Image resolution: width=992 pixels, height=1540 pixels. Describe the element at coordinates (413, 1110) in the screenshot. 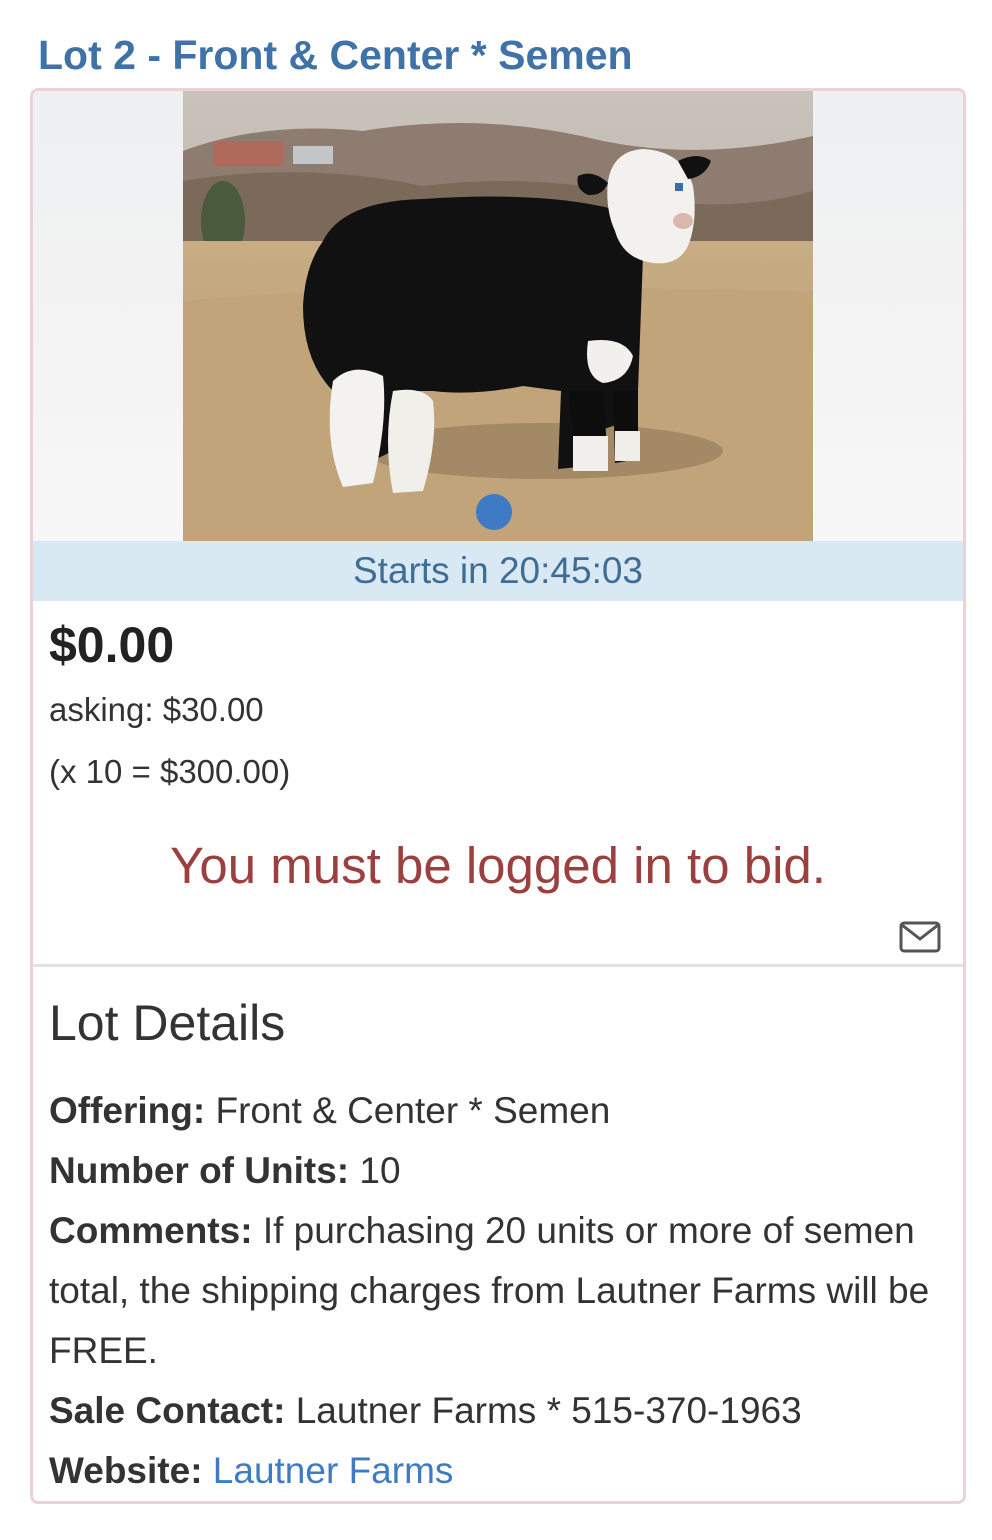

I see `offering-value: Front & Center * Semen` at that location.